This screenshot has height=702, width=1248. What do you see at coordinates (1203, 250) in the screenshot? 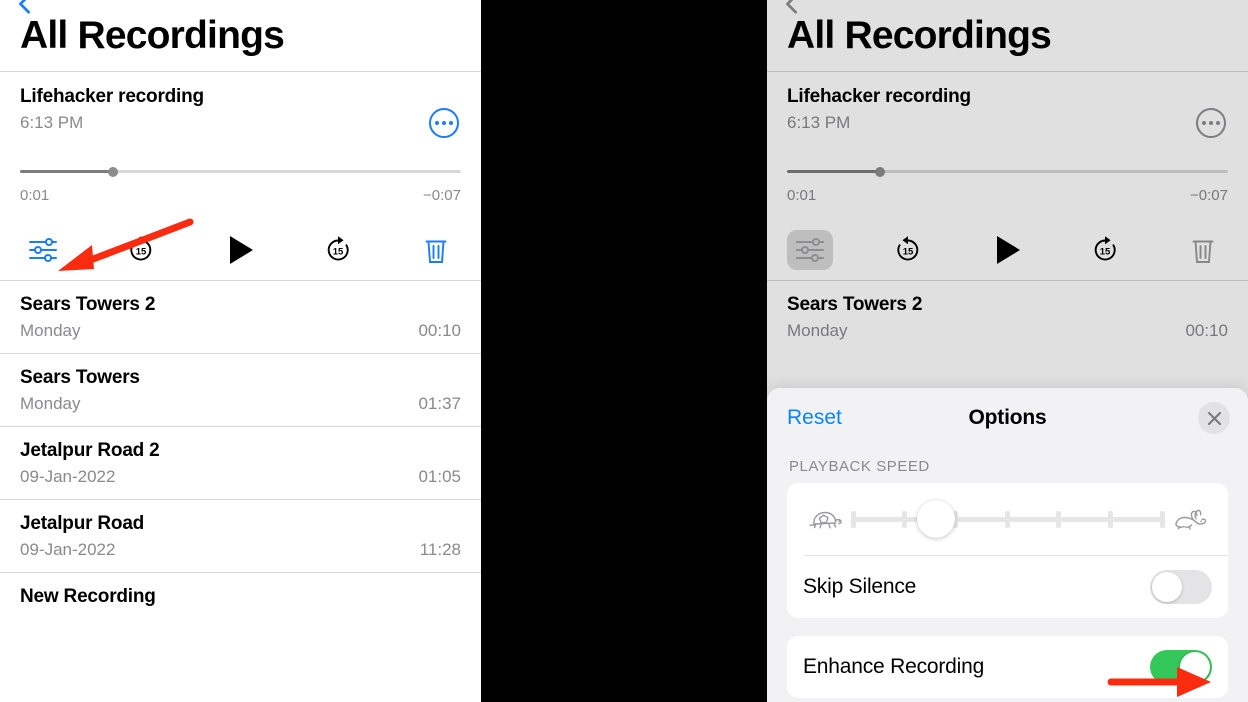
I see `delete-recording-button-right` at bounding box center [1203, 250].